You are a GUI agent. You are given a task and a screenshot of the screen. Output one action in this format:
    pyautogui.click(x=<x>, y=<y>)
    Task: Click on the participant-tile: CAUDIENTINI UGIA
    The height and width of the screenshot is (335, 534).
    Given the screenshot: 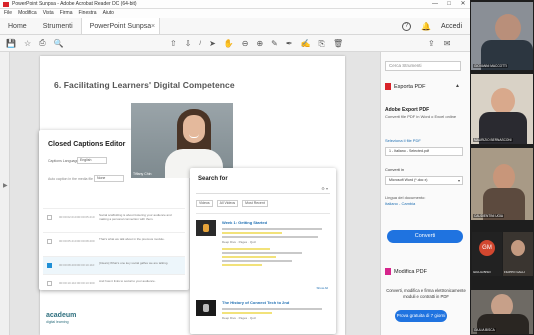 What is the action you would take?
    pyautogui.click(x=502, y=184)
    